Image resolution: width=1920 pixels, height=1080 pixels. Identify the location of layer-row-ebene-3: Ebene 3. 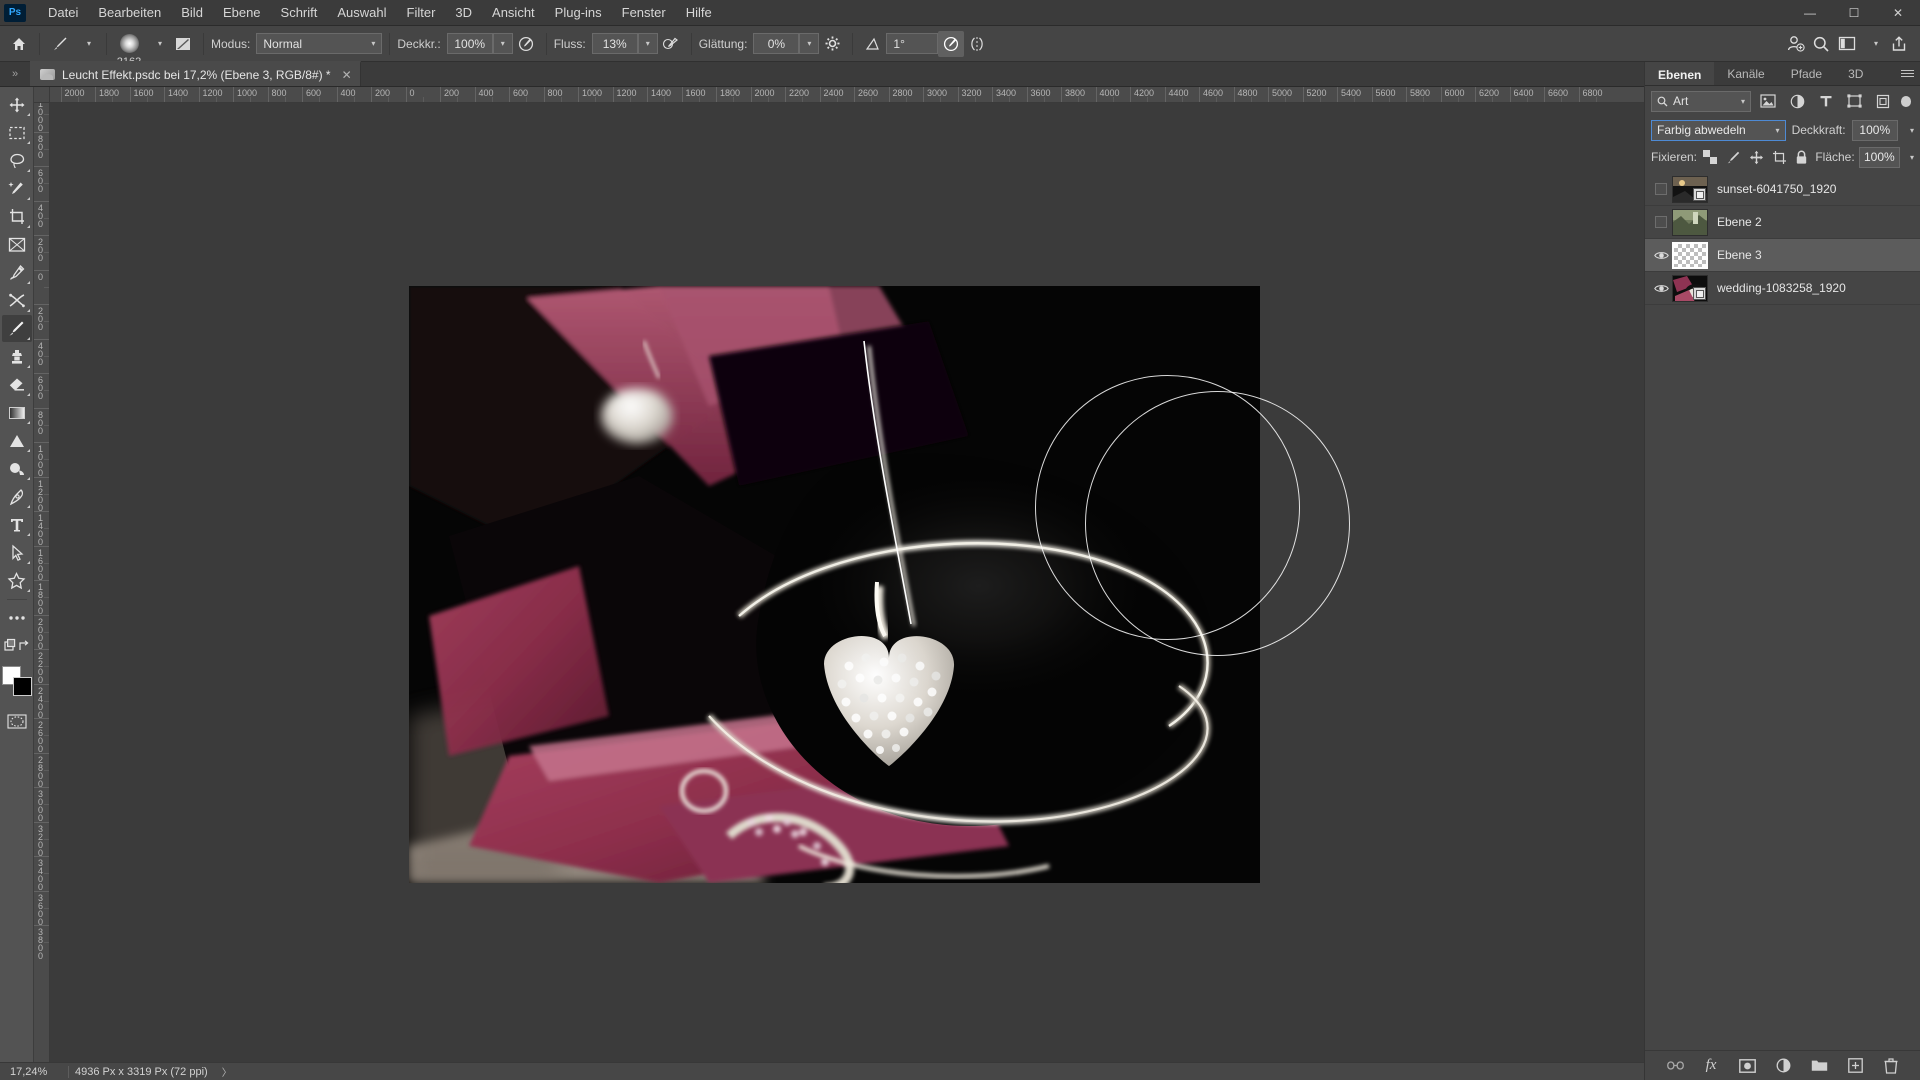
(1782, 255).